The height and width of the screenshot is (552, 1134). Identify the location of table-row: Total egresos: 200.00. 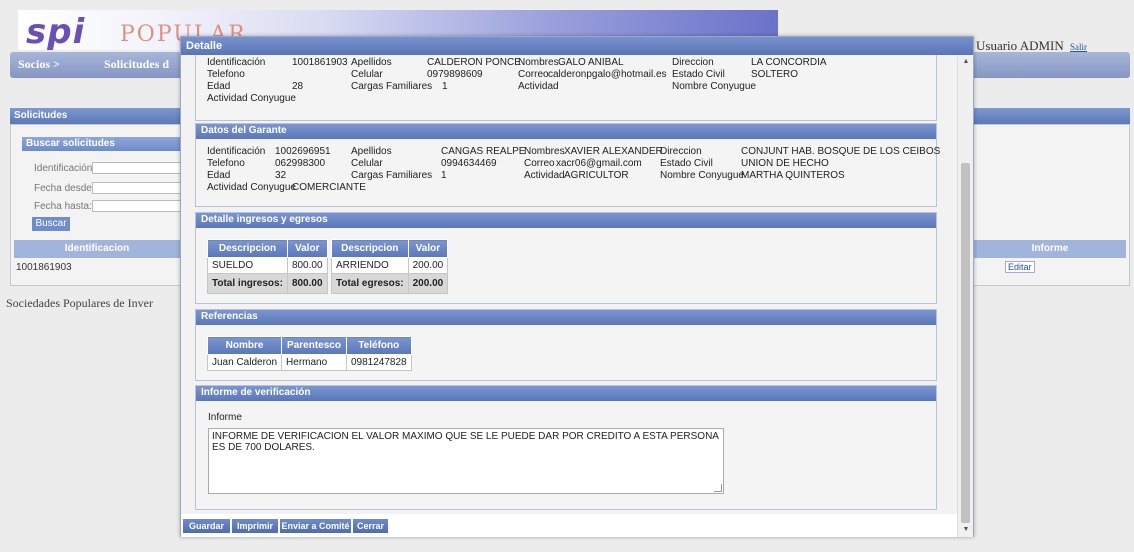
(390, 283).